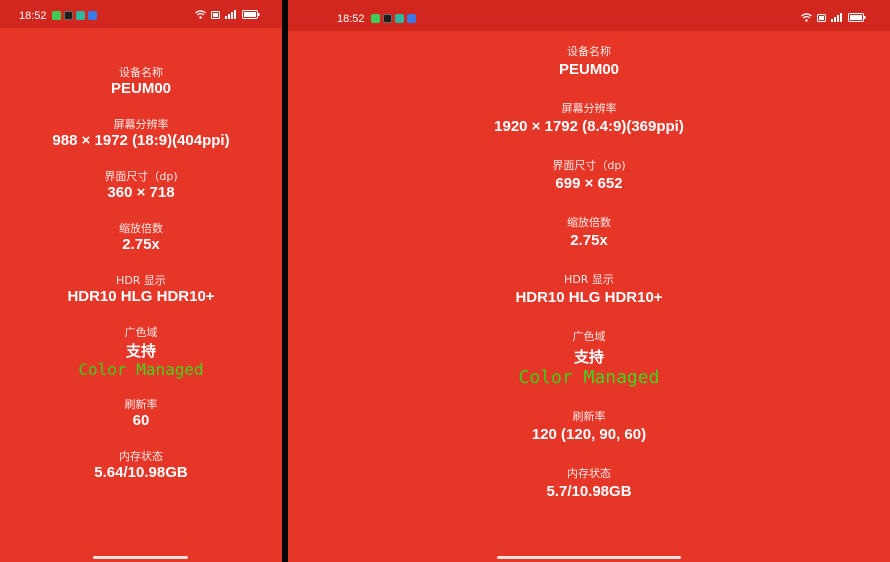 This screenshot has width=890, height=562. What do you see at coordinates (589, 434) in the screenshot?
I see `refresh-rate-value: 120 (120, 90, 60)` at bounding box center [589, 434].